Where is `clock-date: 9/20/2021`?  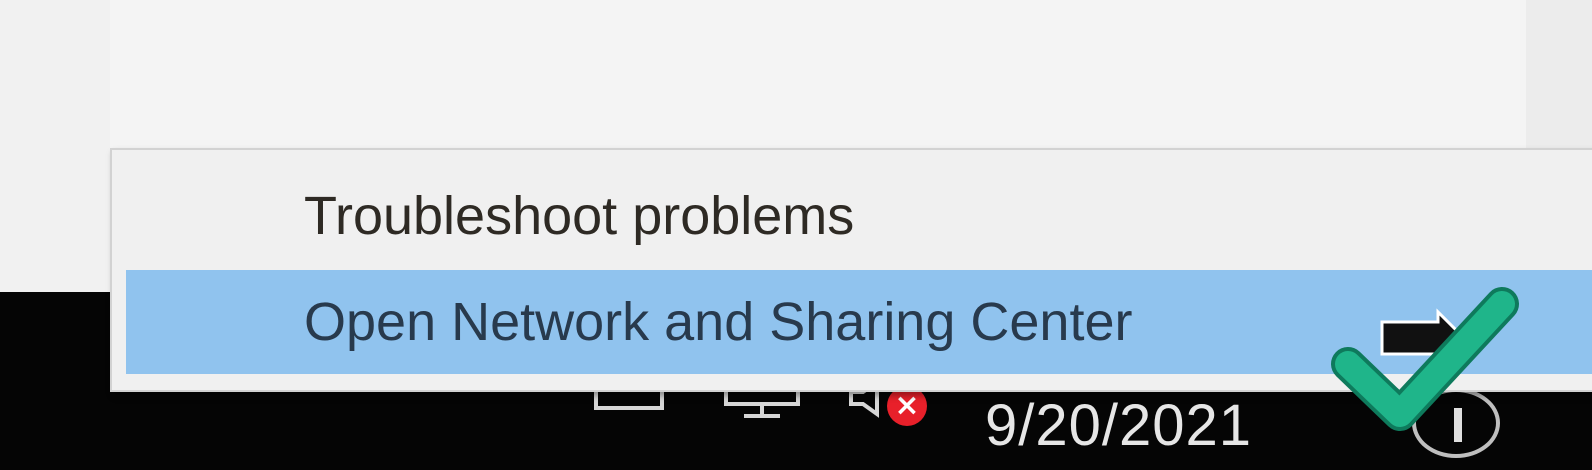 clock-date: 9/20/2021 is located at coordinates (1118, 425).